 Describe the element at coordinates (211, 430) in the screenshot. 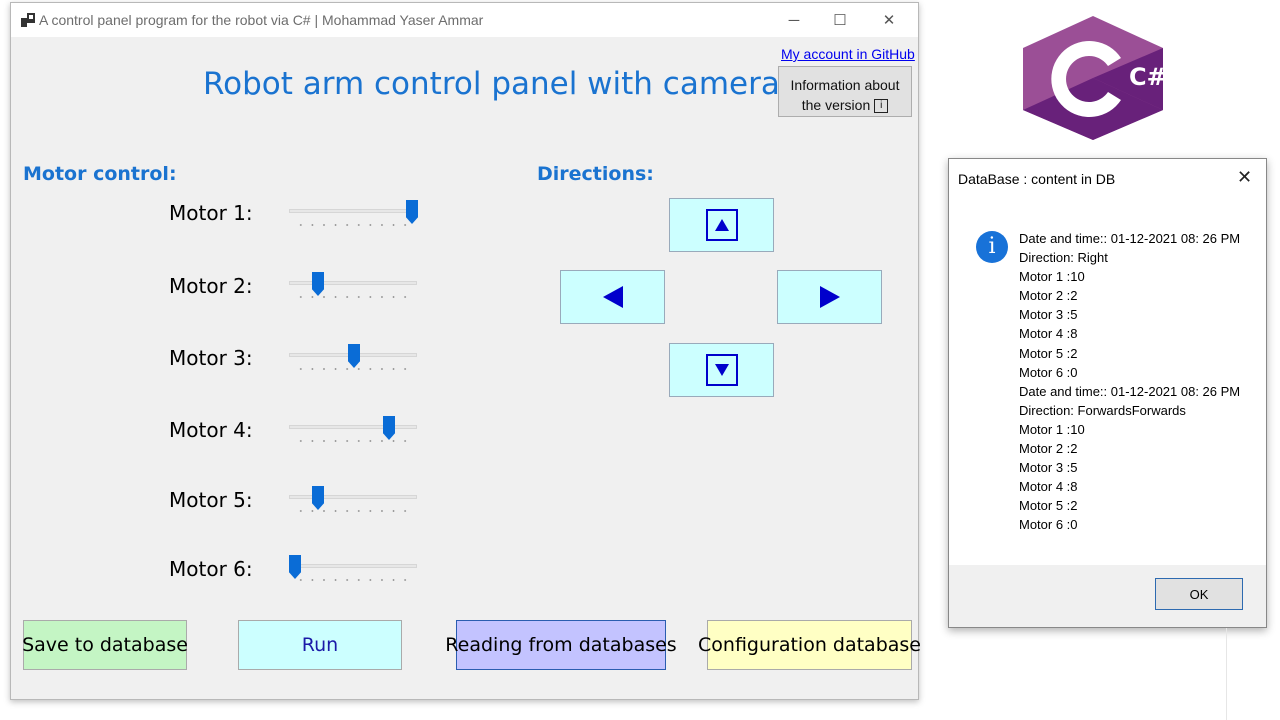

I see `motor-4-label: Motor 4:` at that location.